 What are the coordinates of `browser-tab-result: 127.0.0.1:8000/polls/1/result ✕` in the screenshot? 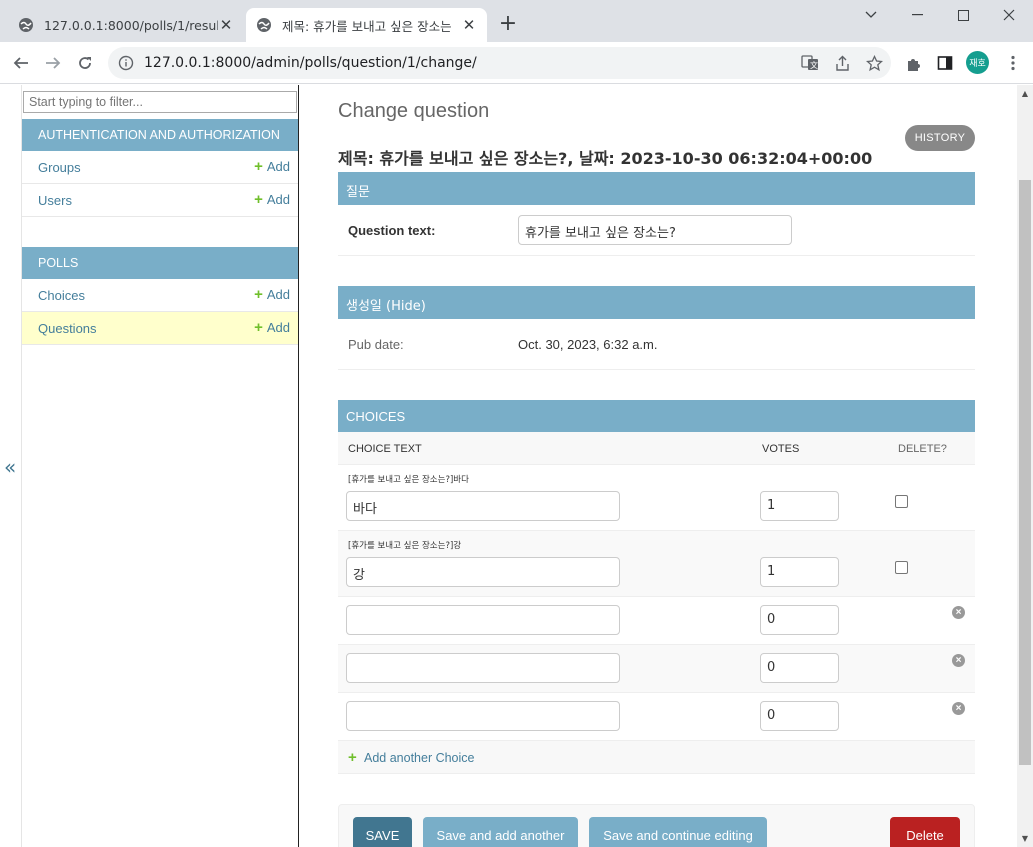 It's located at (126, 25).